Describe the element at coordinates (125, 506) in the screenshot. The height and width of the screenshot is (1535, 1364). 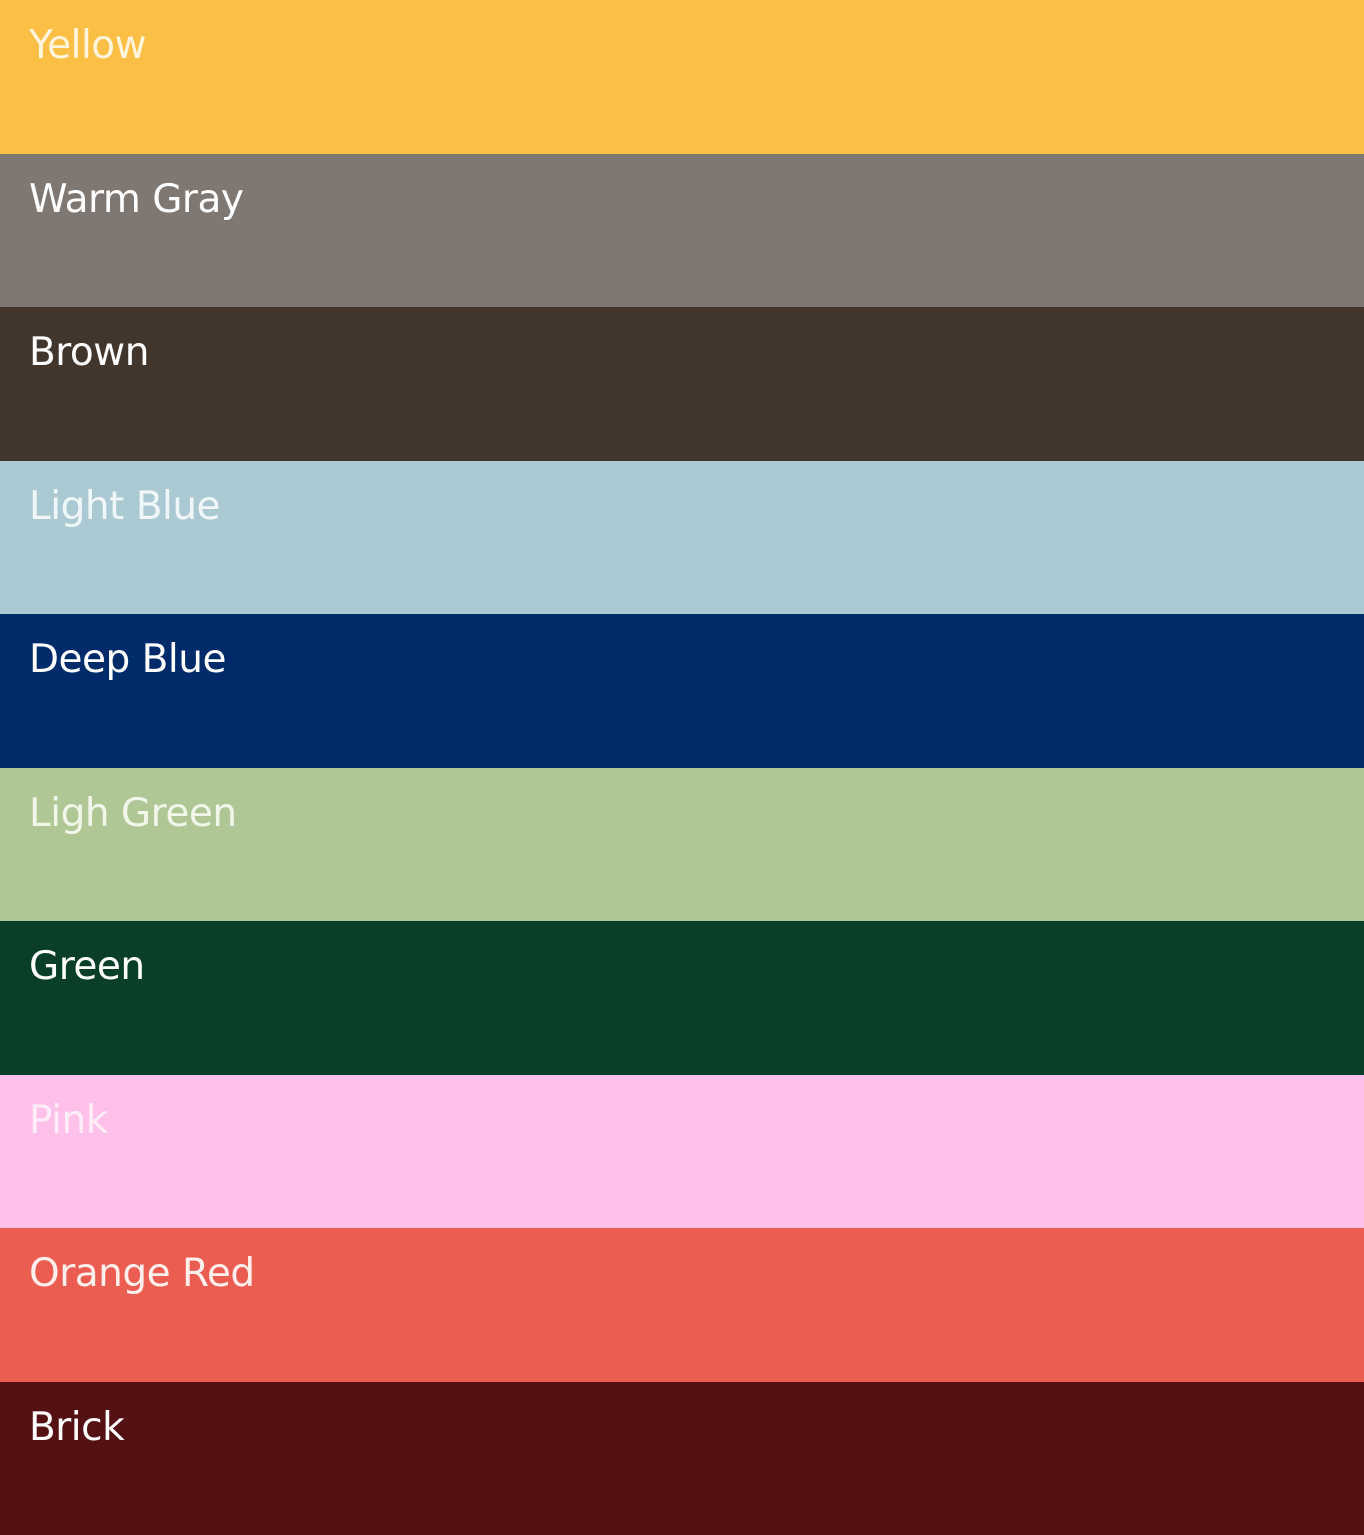
I see `swatch-label-light-blue: Light Blue` at that location.